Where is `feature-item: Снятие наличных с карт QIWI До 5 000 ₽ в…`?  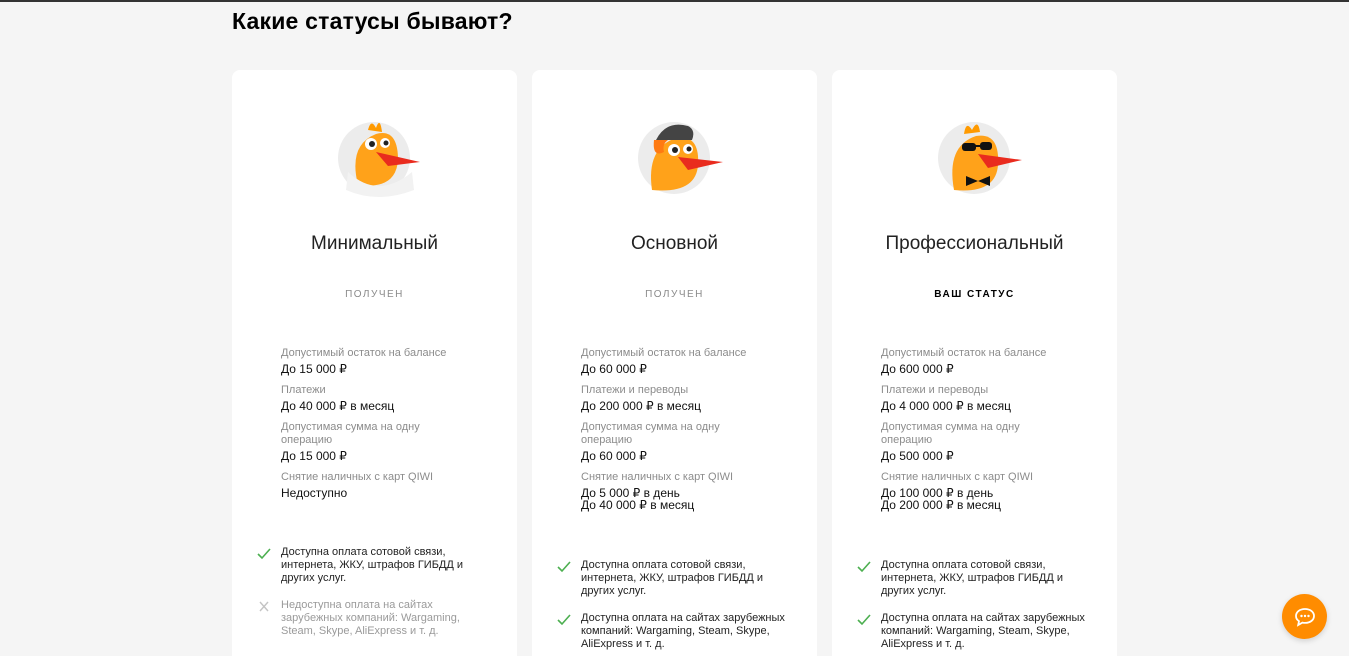 feature-item: Снятие наличных с карт QIWI До 5 000 ₽ в… is located at coordinates (681, 491).